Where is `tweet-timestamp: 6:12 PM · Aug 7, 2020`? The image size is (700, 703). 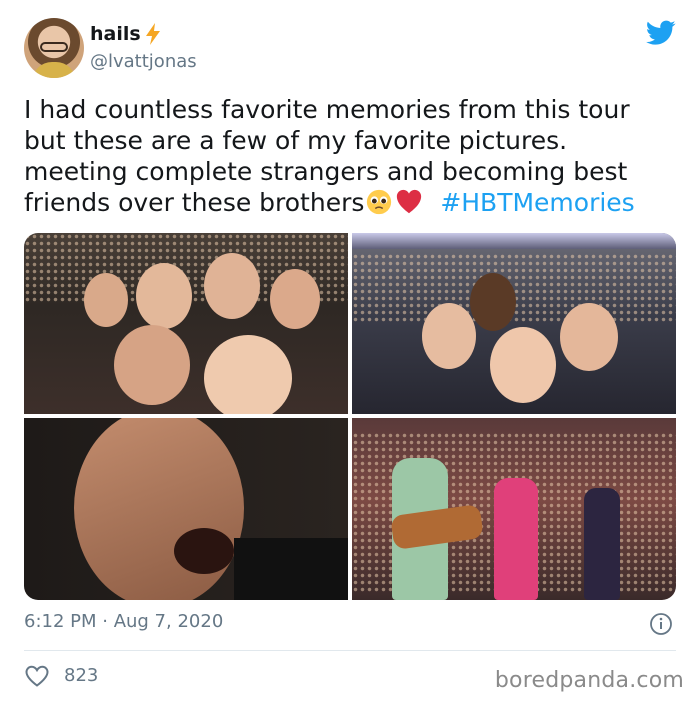
tweet-timestamp: 6:12 PM · Aug 7, 2020 is located at coordinates (123, 621).